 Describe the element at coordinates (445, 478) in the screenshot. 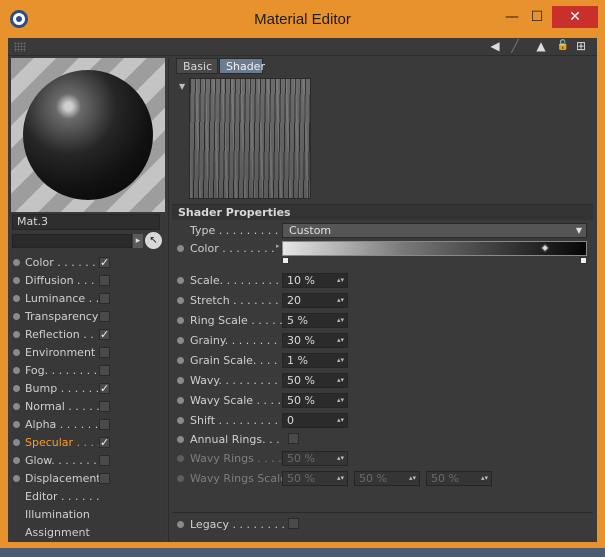

I see `wavy-rings-scale-z-value: 50 %` at that location.